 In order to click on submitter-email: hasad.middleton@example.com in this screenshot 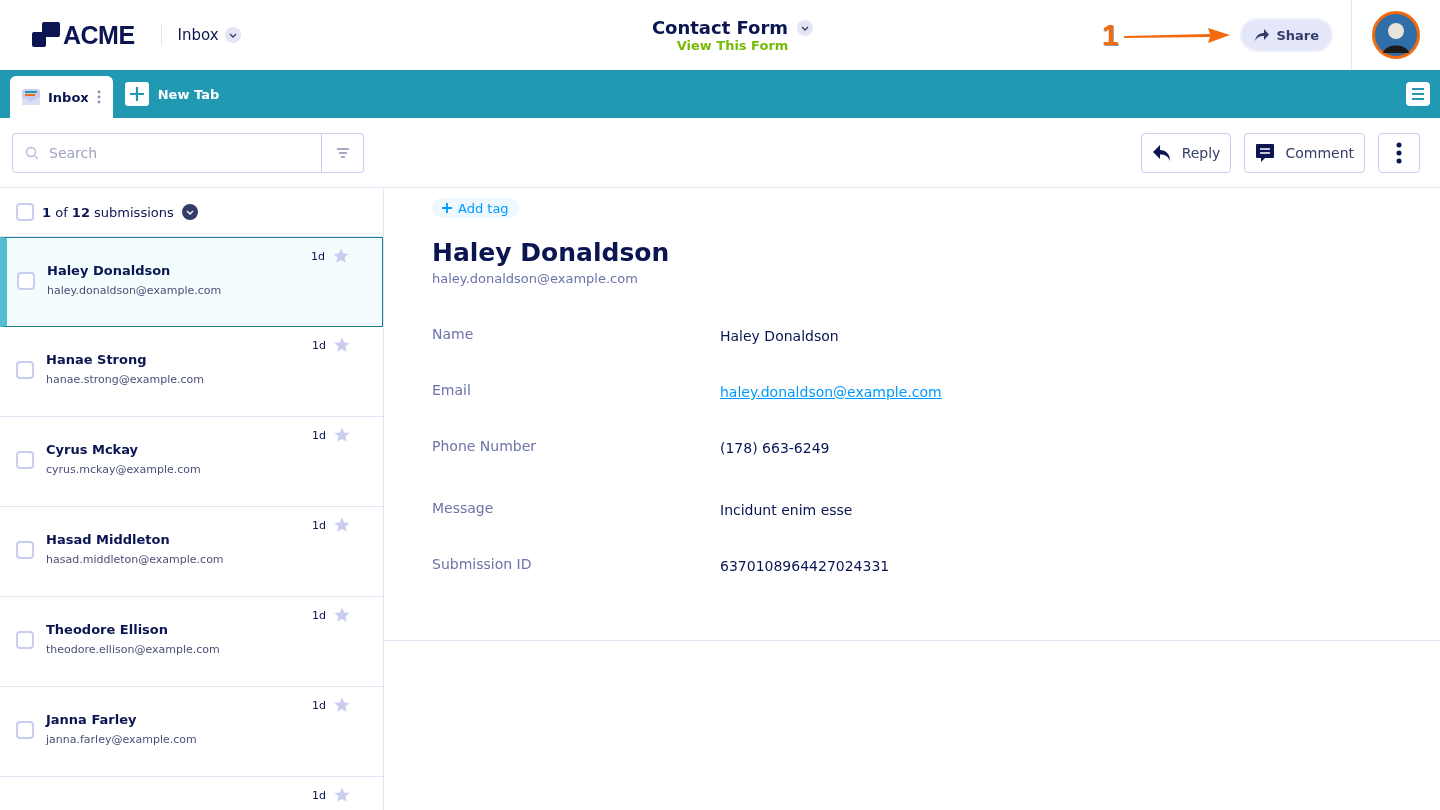, I will do `click(135, 559)`.